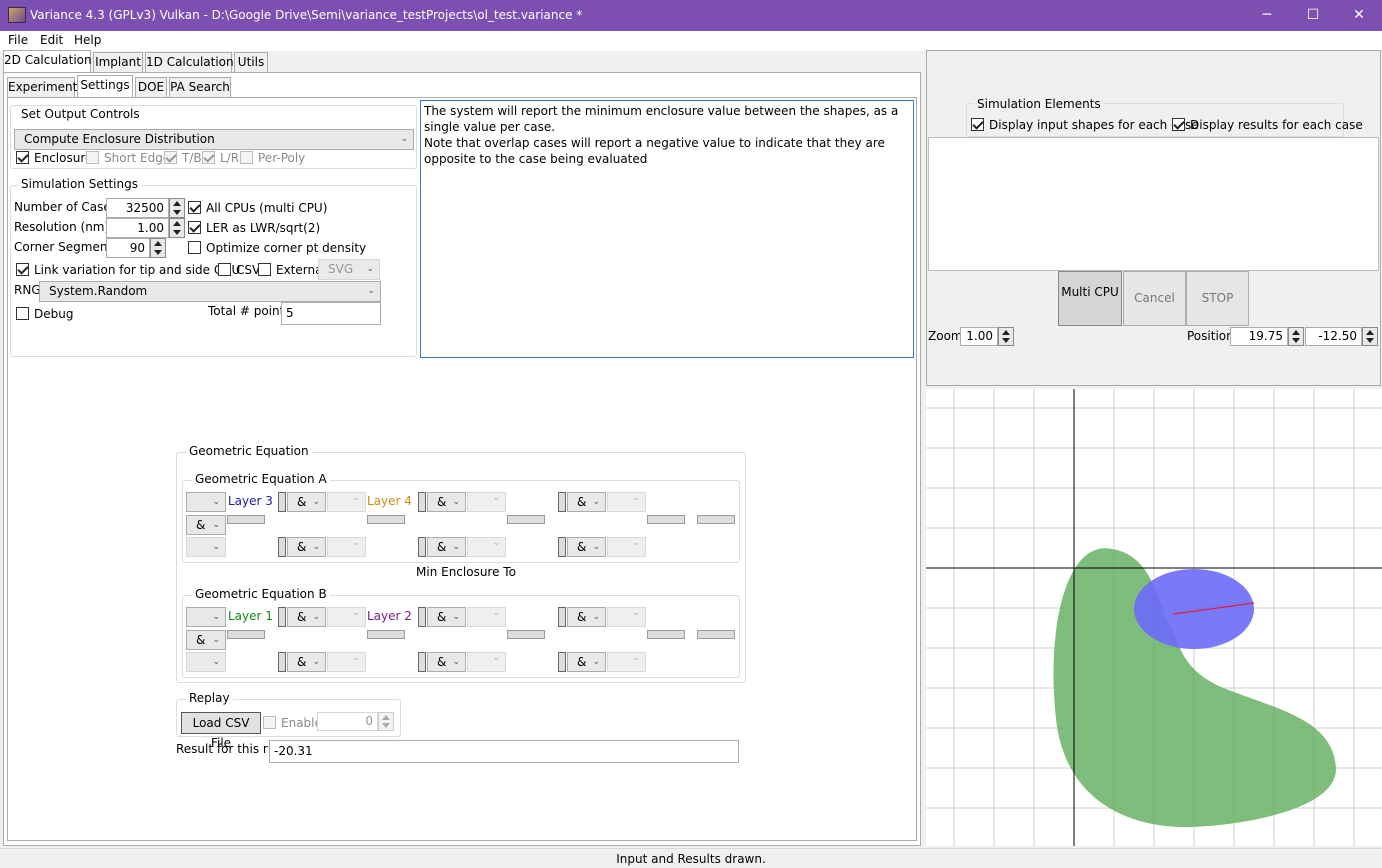 This screenshot has width=1382, height=868. Describe the element at coordinates (189, 62) in the screenshot. I see `tab-1d-calculation: 1D Calculation` at that location.